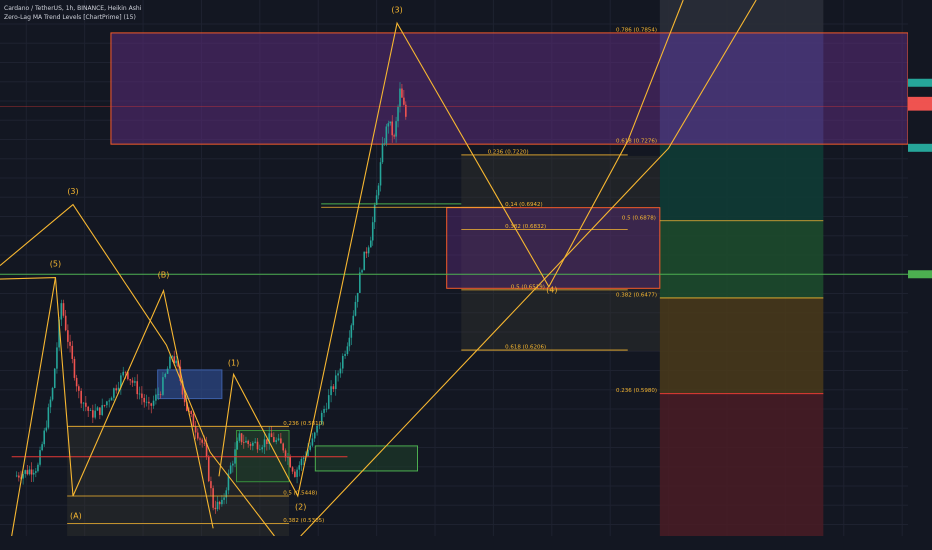  I want to click on fib-label: 0.5 (0.5448), so click(300, 493).